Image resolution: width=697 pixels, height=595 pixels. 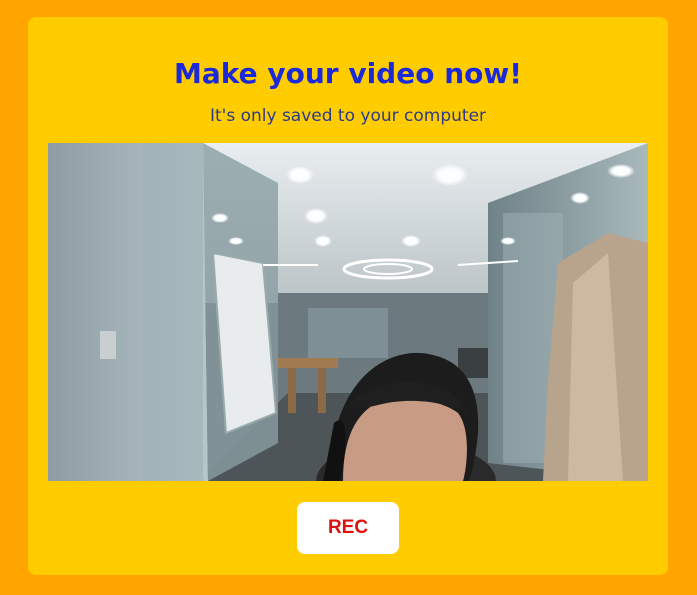 What do you see at coordinates (348, 116) in the screenshot?
I see `page-subtitle: It's only saved to your computer` at bounding box center [348, 116].